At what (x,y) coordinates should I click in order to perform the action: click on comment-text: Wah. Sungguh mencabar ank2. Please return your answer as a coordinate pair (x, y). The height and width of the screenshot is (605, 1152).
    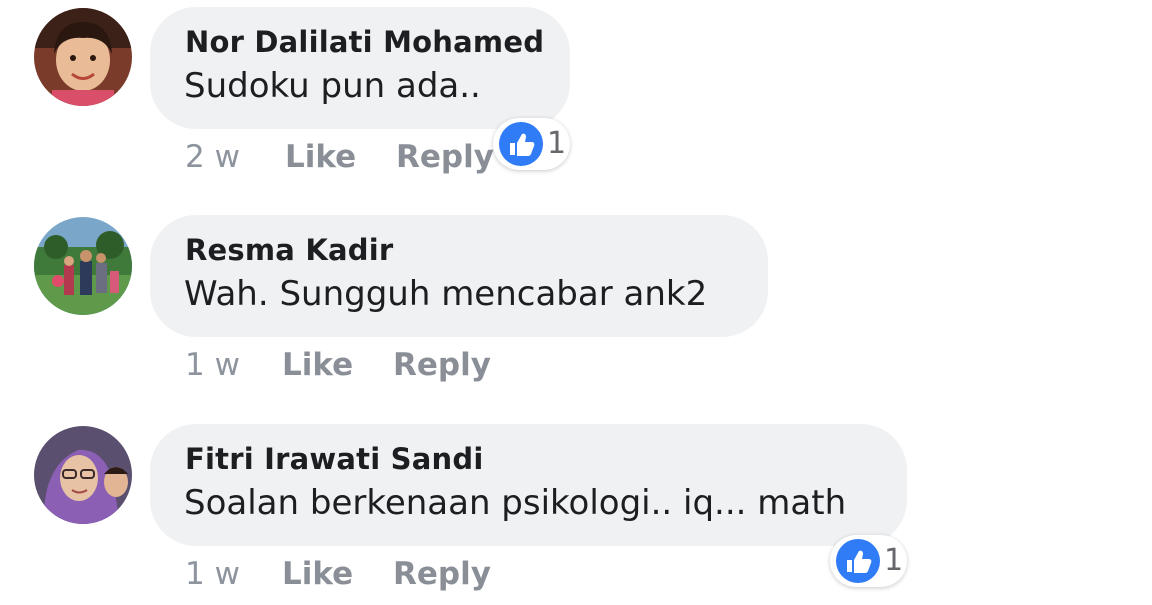
    Looking at the image, I should click on (446, 294).